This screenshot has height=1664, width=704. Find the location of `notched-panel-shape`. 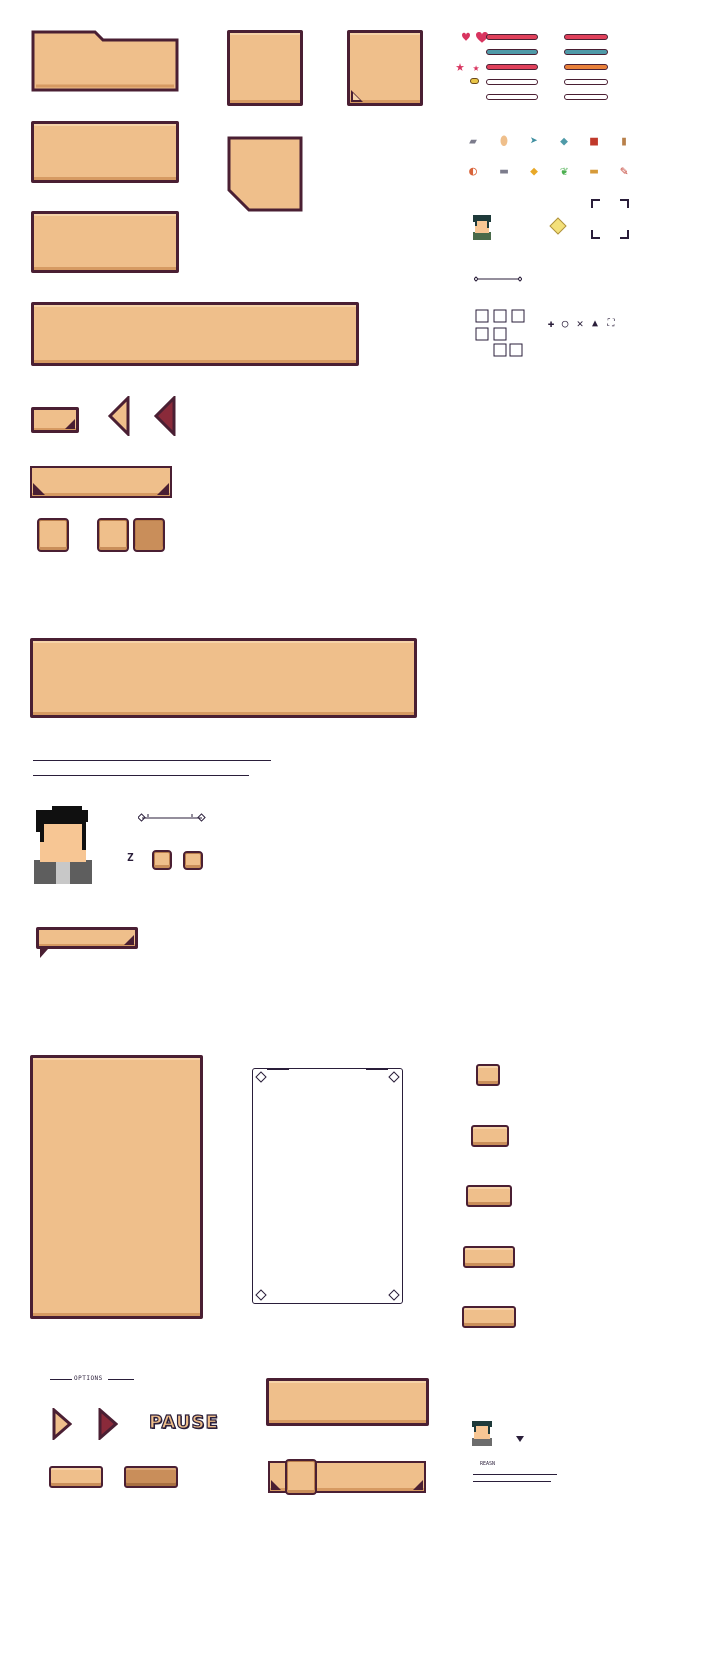

notched-panel-shape is located at coordinates (265, 174).